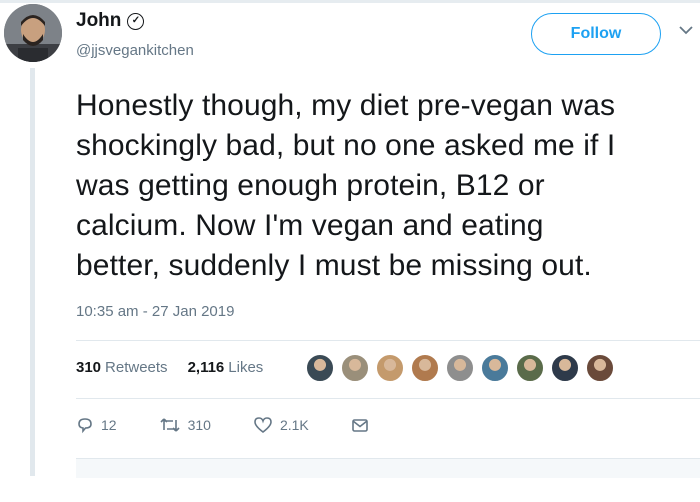 The width and height of the screenshot is (700, 502). What do you see at coordinates (85, 426) in the screenshot?
I see `reply-icon` at bounding box center [85, 426].